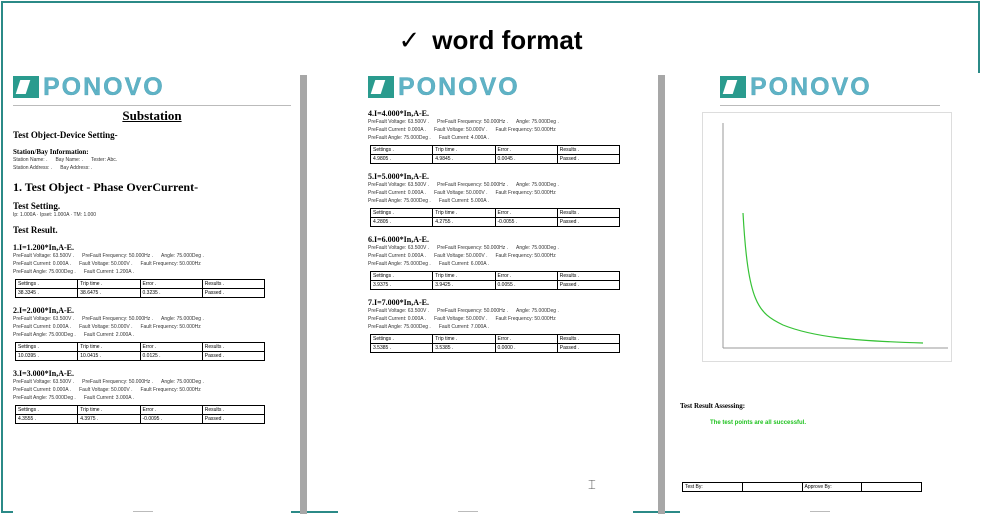  I want to click on result-block-title: 5.I=5.000*In,A-E., so click(399, 176).